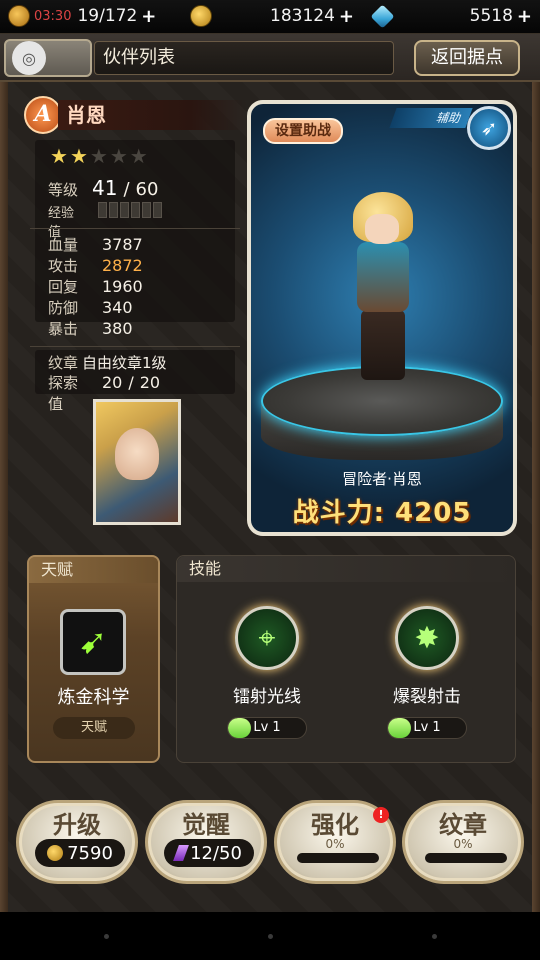 Image resolution: width=540 pixels, height=960 pixels. What do you see at coordinates (122, 286) in the screenshot?
I see `stat-value: 1960` at bounding box center [122, 286].